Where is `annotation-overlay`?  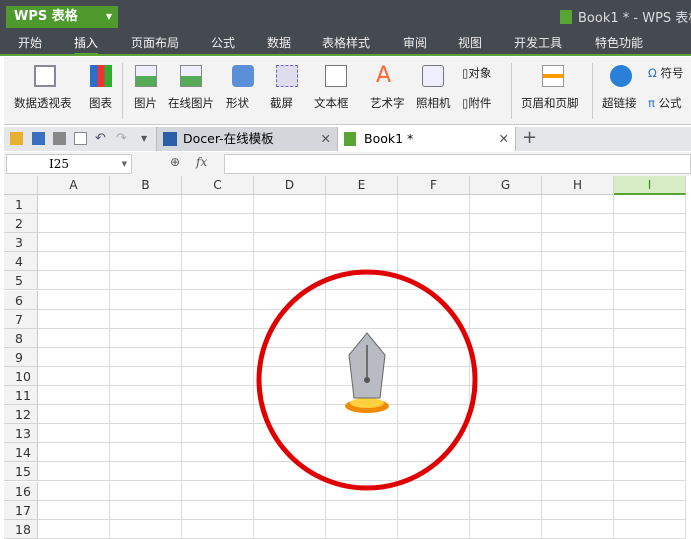 annotation-overlay is located at coordinates (367, 380).